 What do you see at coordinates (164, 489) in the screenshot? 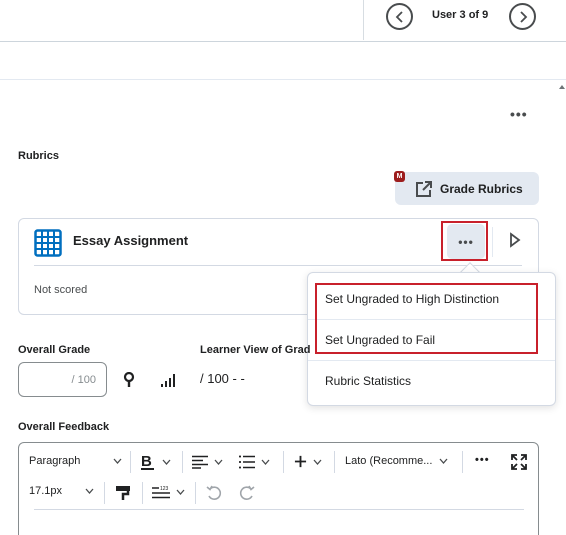
I see `svg-text: 123` at bounding box center [164, 489].